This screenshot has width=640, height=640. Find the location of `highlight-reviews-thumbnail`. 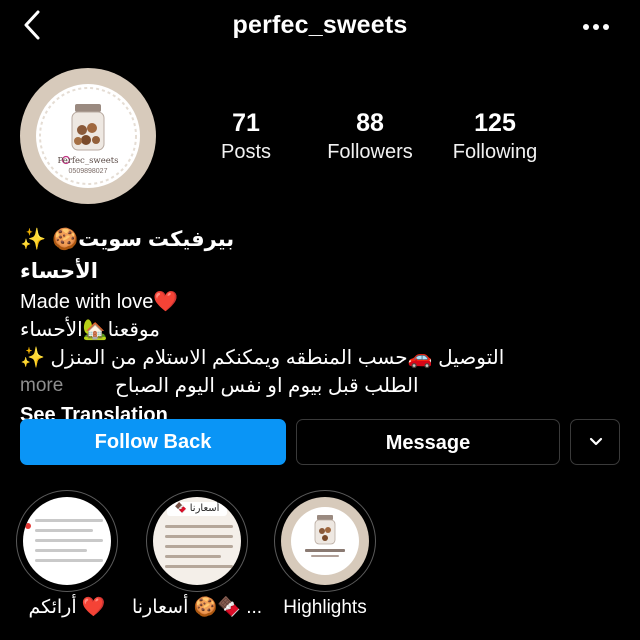

highlight-reviews-thumbnail is located at coordinates (67, 541).